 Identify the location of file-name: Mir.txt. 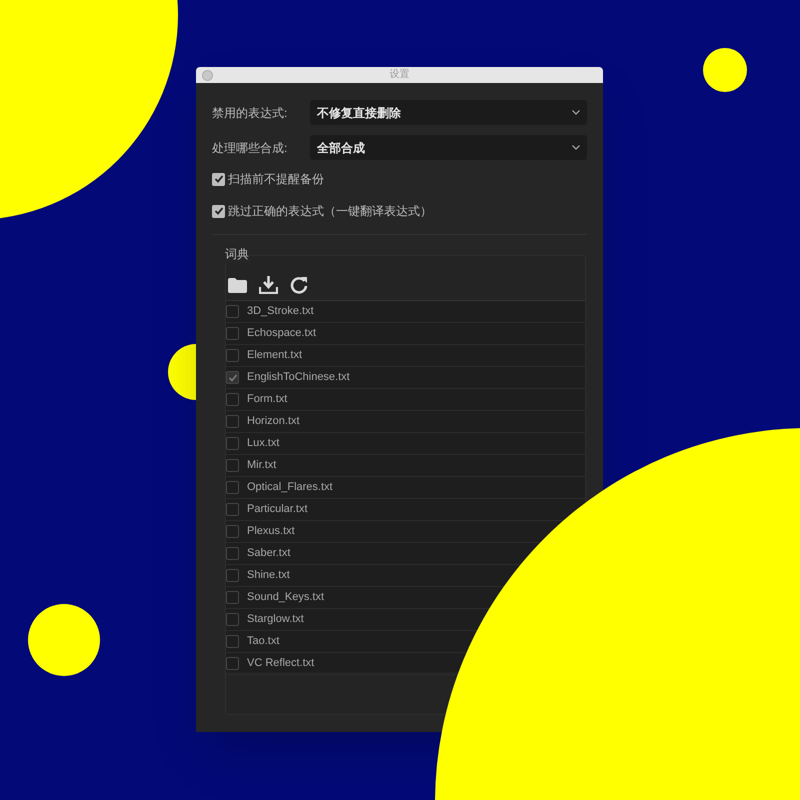
(261, 465).